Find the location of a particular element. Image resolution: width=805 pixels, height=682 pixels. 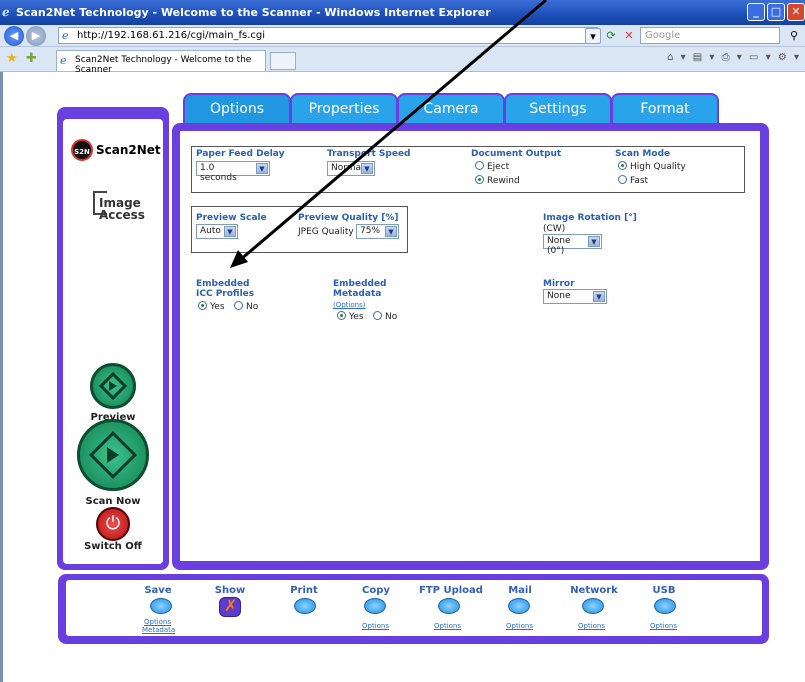

command-bar-icons: ⌂ ▾ ▤ ▾ ⎙ ▾ ▭ ▾ ⚙ ▾ is located at coordinates (734, 57).